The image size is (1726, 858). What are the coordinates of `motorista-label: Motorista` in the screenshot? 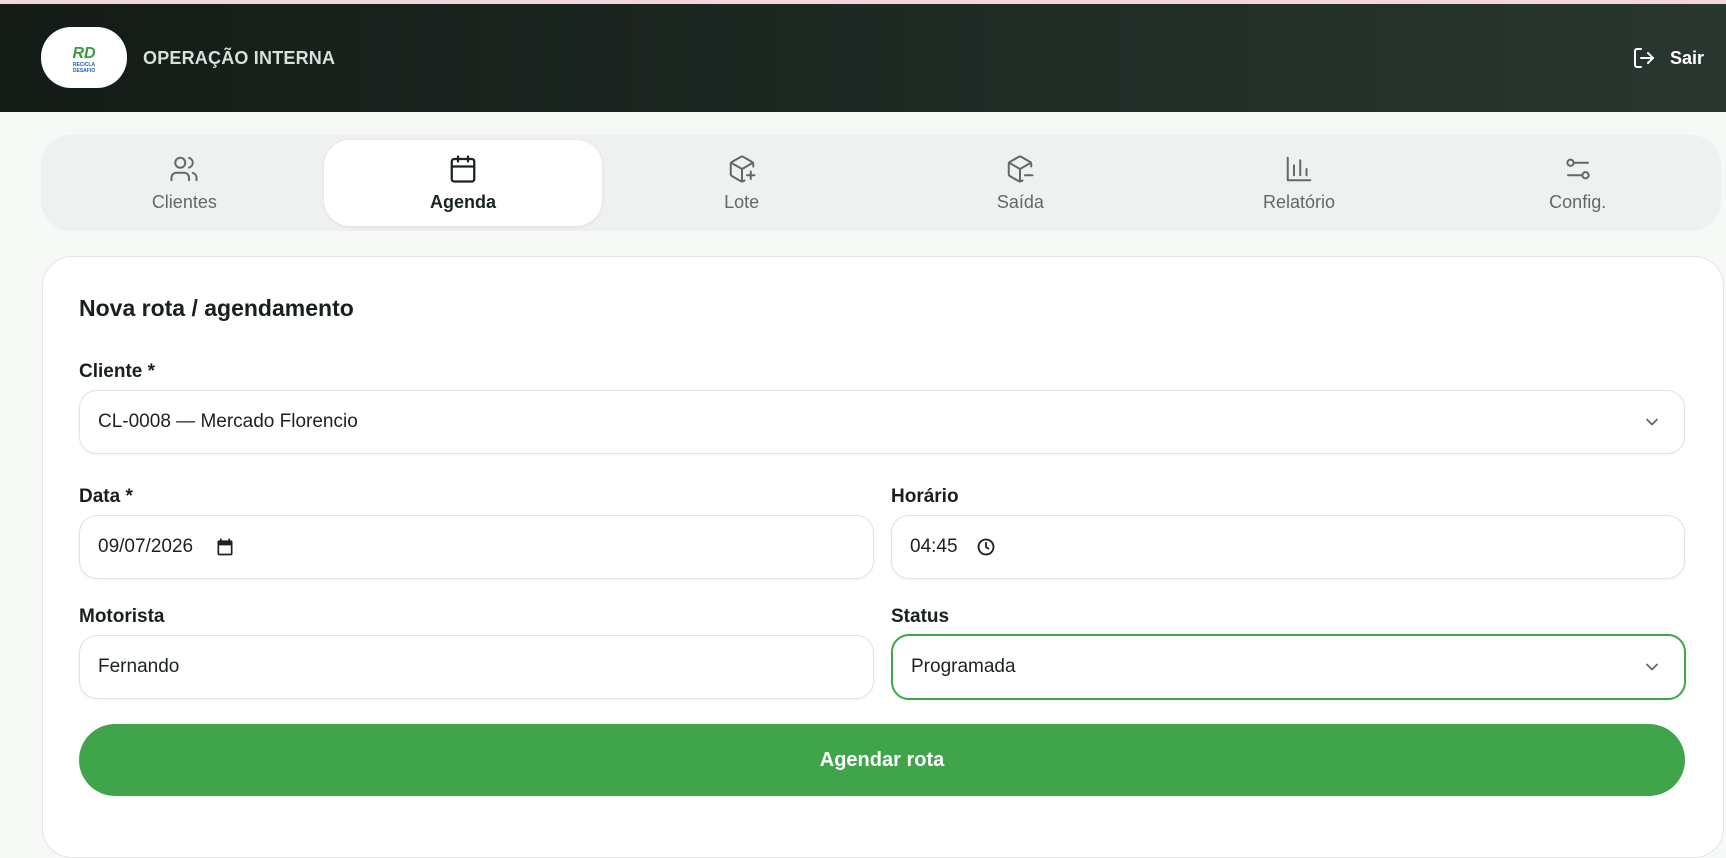 It's located at (122, 616).